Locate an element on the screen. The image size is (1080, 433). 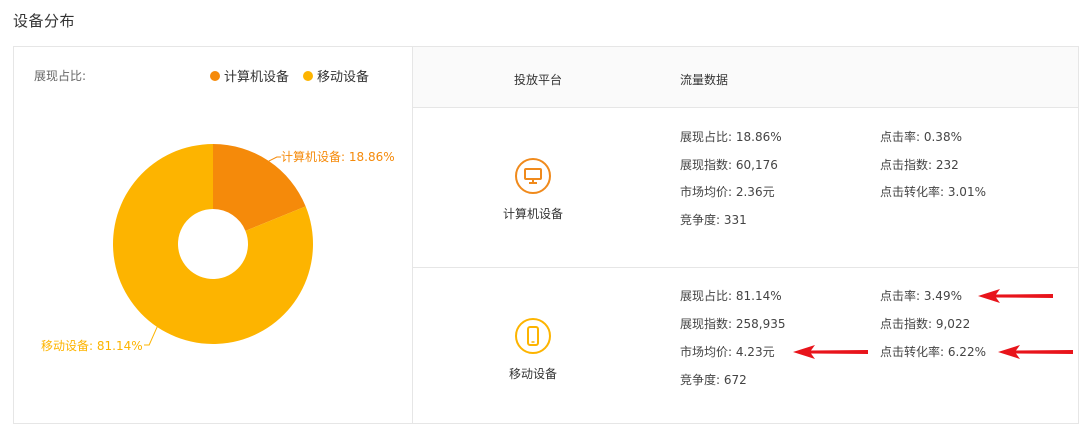
stat-competition: 竞争度: 672 is located at coordinates (713, 380).